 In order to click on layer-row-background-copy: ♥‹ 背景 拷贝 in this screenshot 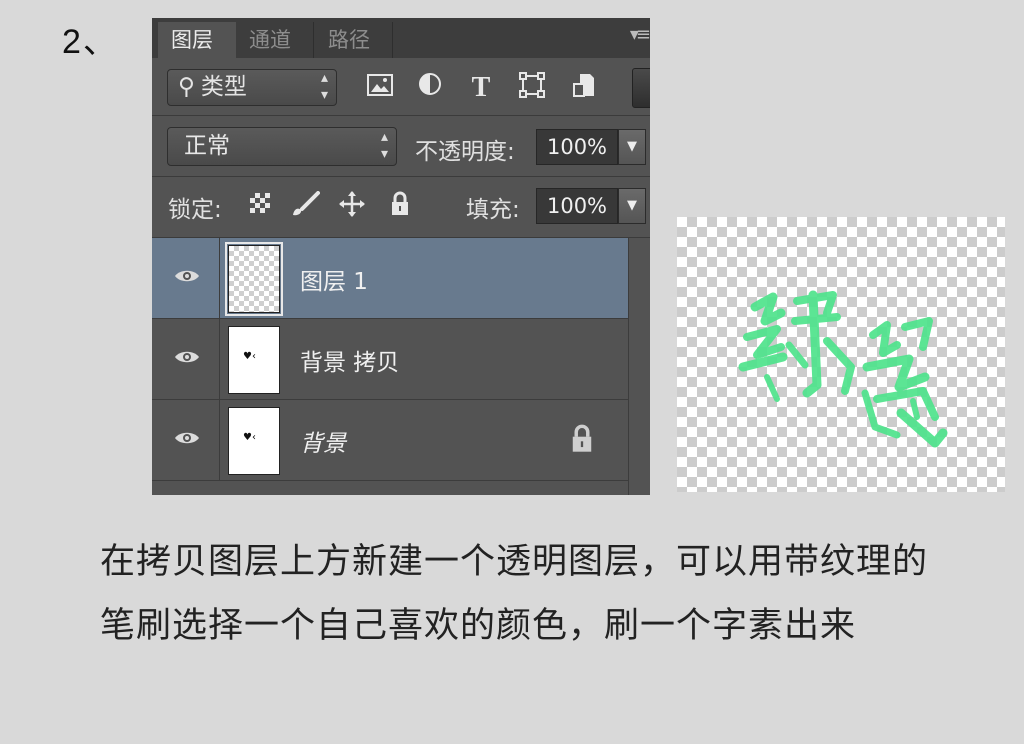, I will do `click(390, 359)`.